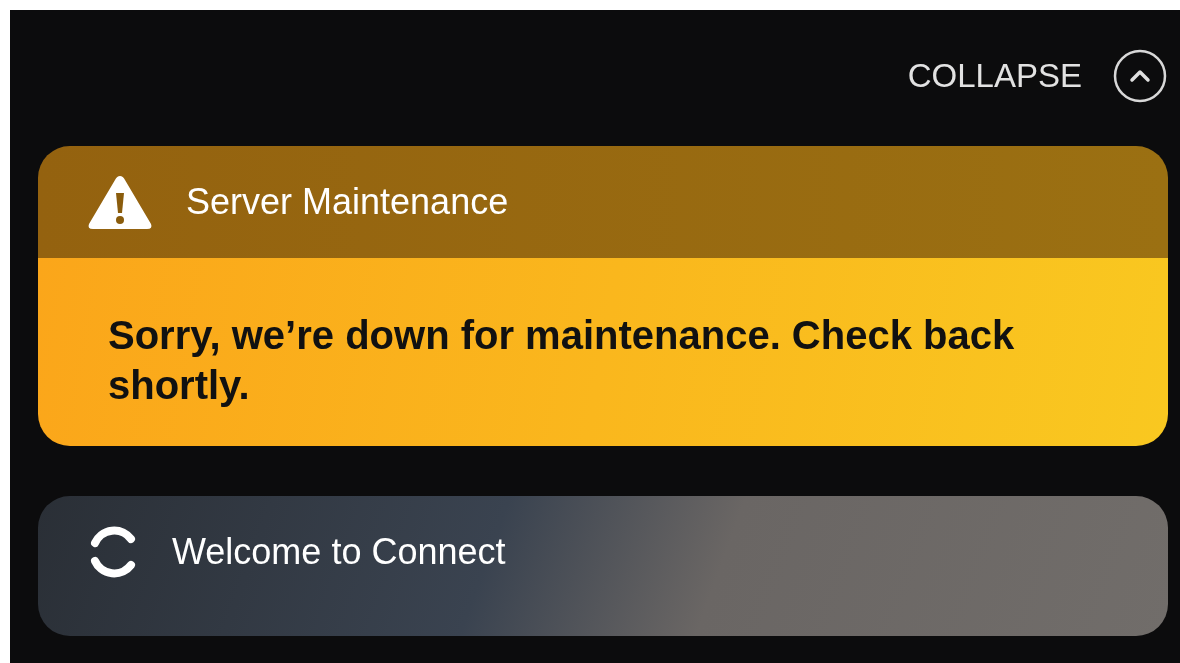 The width and height of the screenshot is (1180, 663). Describe the element at coordinates (120, 202) in the screenshot. I see `warning-icon` at that location.